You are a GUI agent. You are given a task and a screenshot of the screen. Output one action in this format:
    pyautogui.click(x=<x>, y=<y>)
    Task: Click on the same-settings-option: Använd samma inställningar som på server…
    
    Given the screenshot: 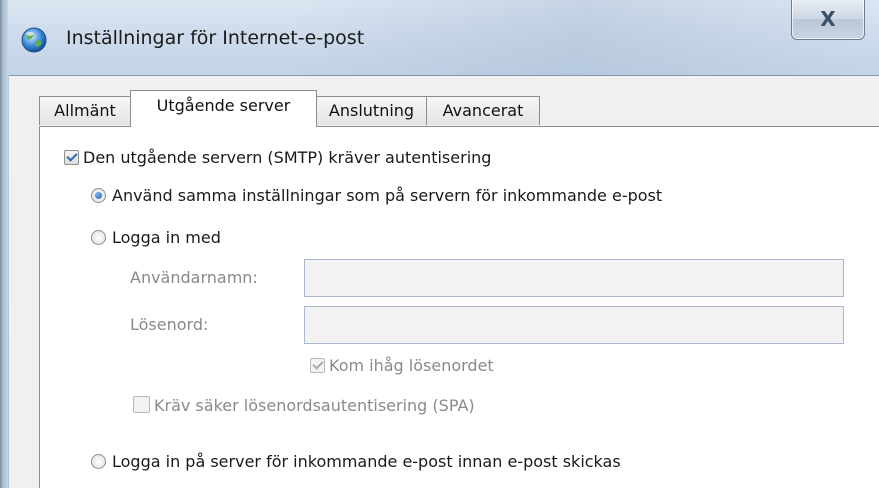 What is the action you would take?
    pyautogui.click(x=376, y=195)
    